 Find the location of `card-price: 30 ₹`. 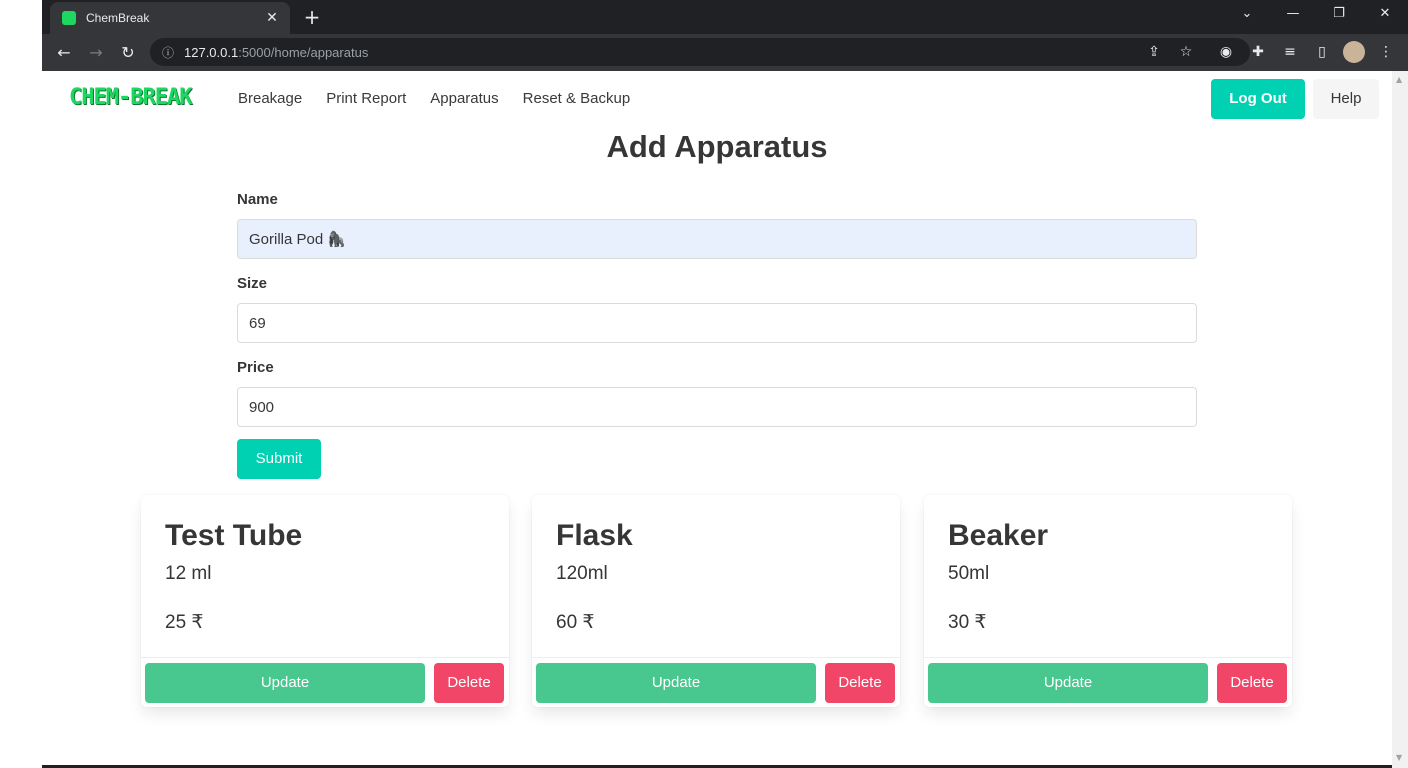

card-price: 30 ₹ is located at coordinates (967, 622).